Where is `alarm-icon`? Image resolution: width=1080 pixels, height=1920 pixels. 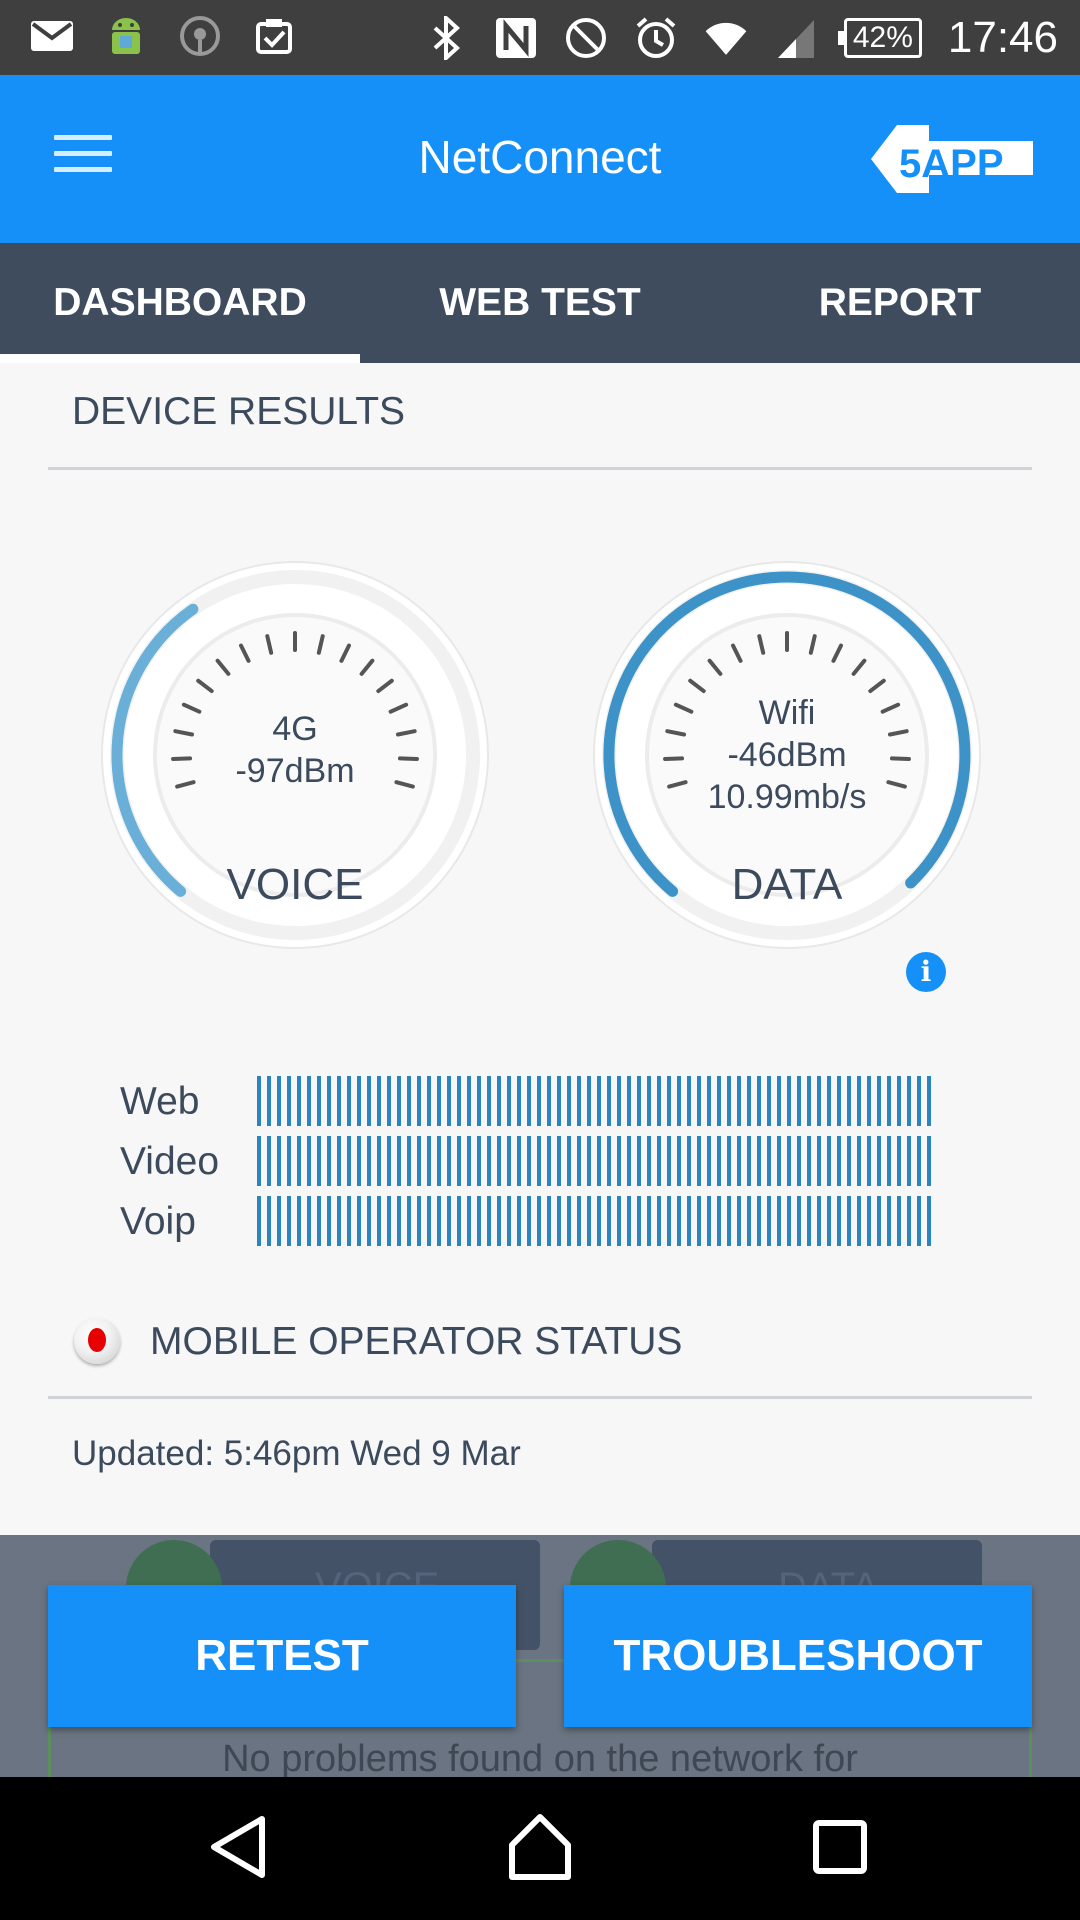
alarm-icon is located at coordinates (656, 38).